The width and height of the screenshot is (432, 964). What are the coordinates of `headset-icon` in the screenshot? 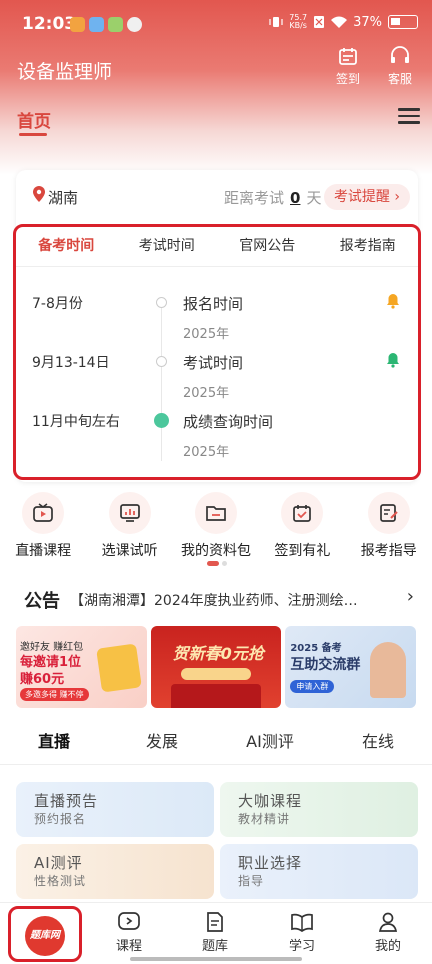 It's located at (400, 54).